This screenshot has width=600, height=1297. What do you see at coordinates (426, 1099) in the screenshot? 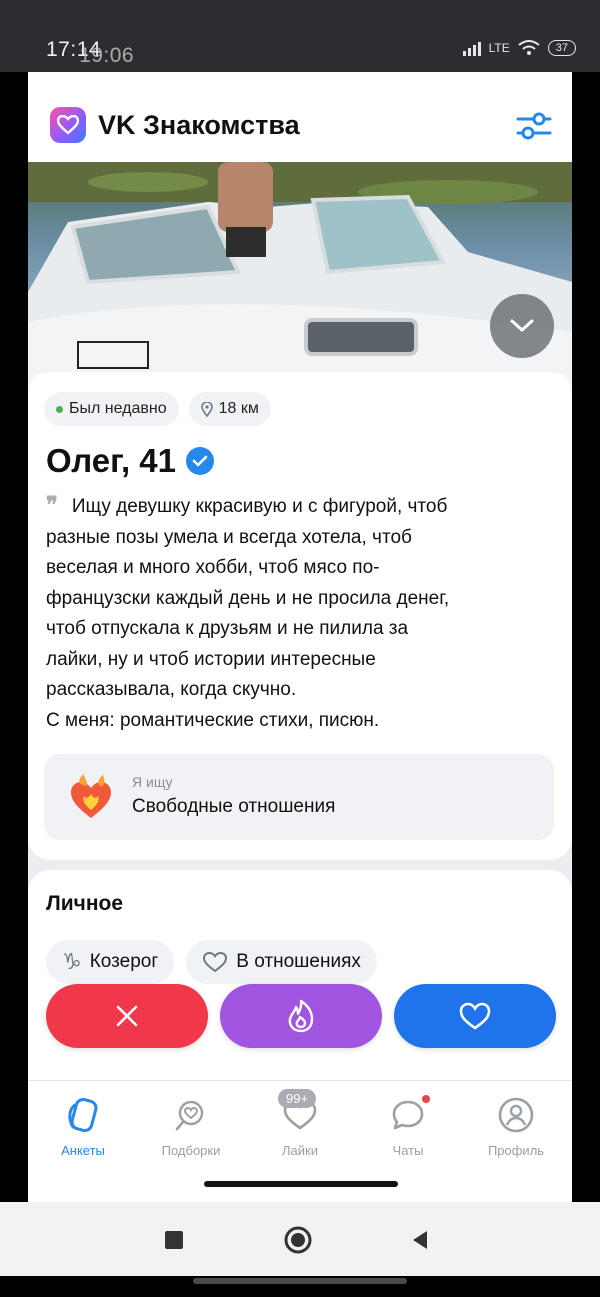
I see `unread-dot-icon` at bounding box center [426, 1099].